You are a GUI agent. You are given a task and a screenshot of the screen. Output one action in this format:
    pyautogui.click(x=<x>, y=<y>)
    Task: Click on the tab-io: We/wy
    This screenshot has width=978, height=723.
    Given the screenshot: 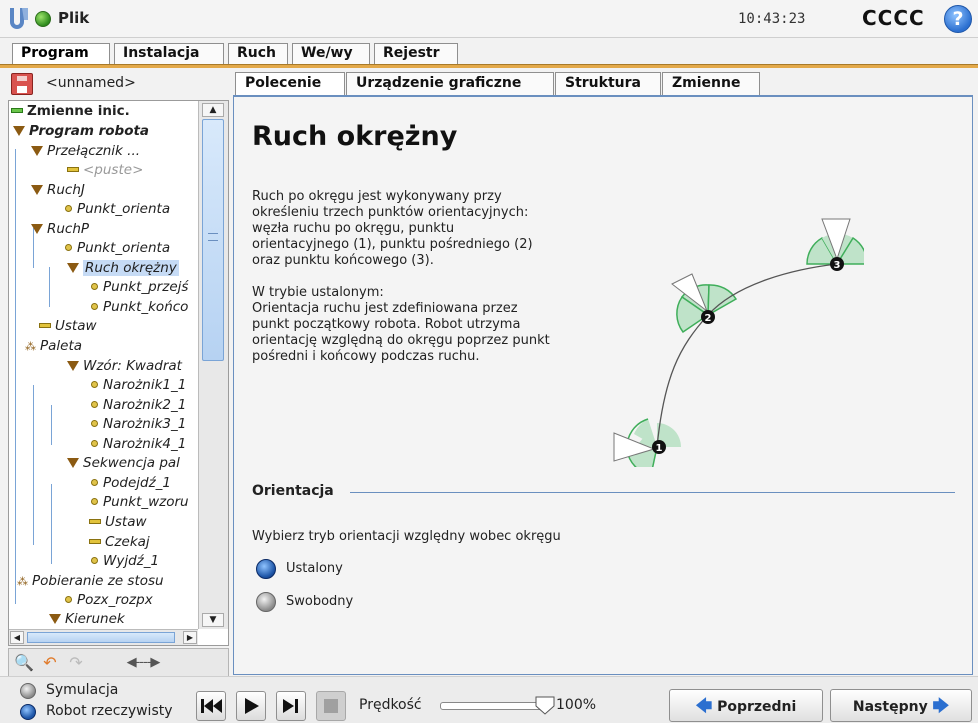 What is the action you would take?
    pyautogui.click(x=331, y=54)
    